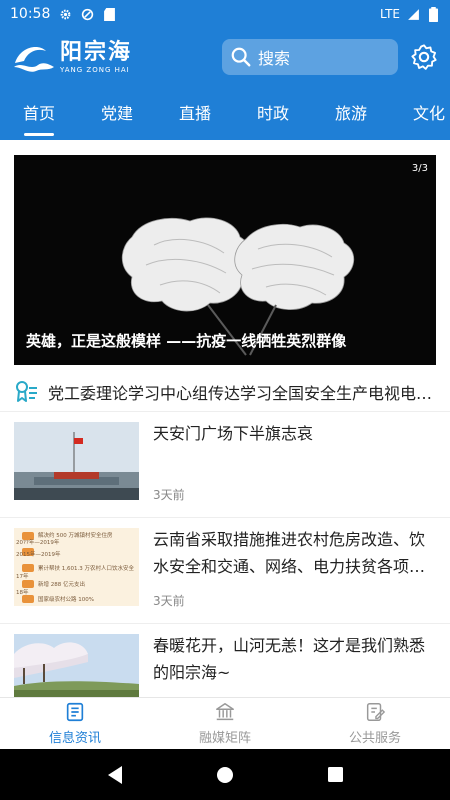 The image size is (450, 800). Describe the element at coordinates (39, 114) in the screenshot. I see `tab-home: 首页` at that location.